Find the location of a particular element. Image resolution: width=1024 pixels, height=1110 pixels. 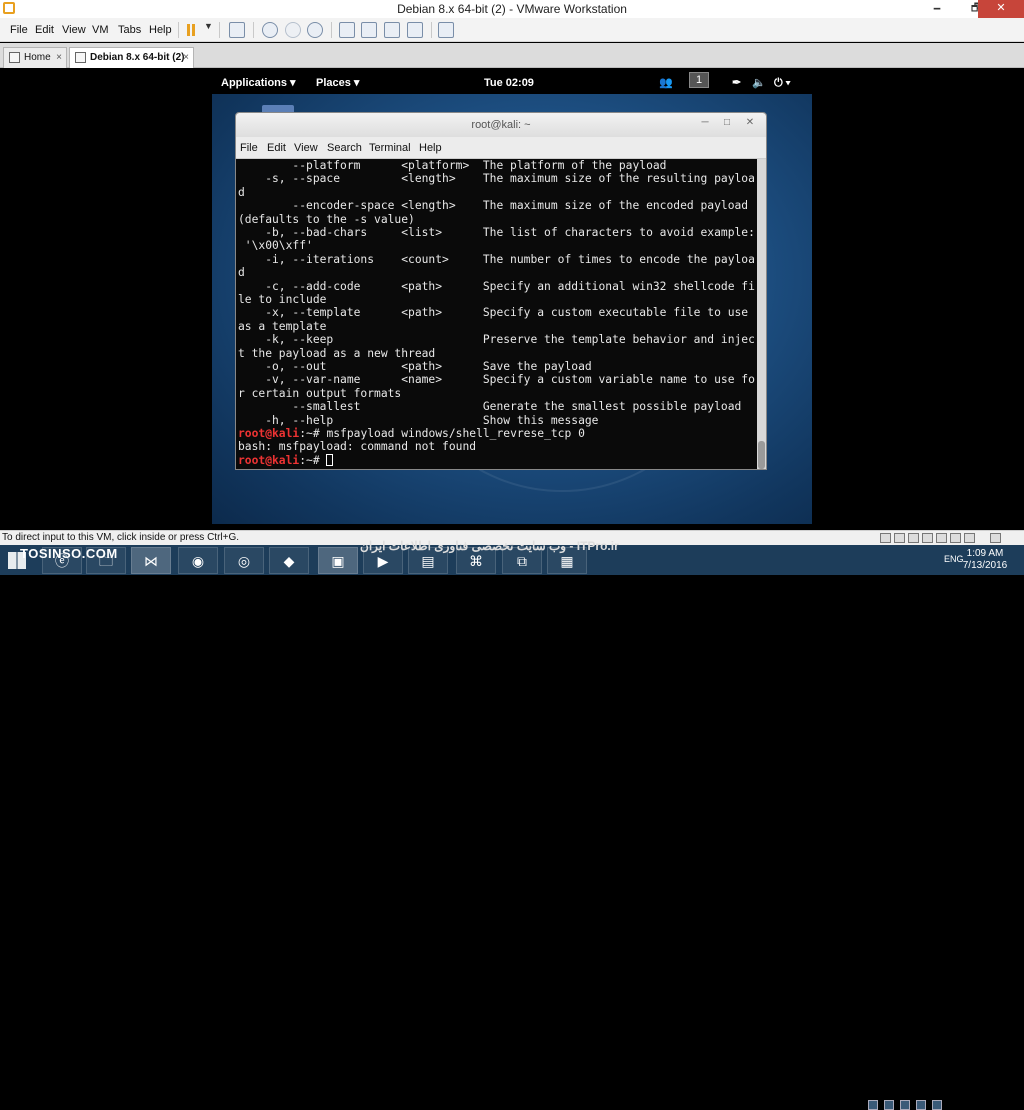

sound-icon is located at coordinates (941, 538).